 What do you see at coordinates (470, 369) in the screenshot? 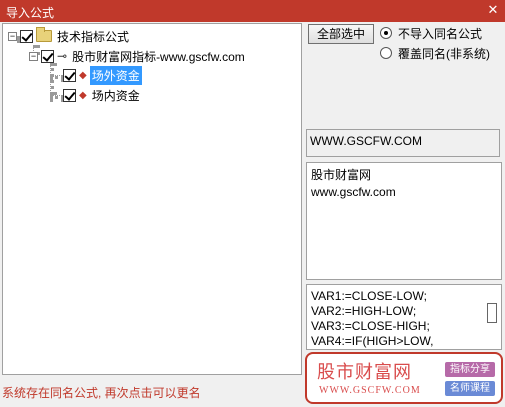
I see `logo-tag: 指标分享` at bounding box center [470, 369].